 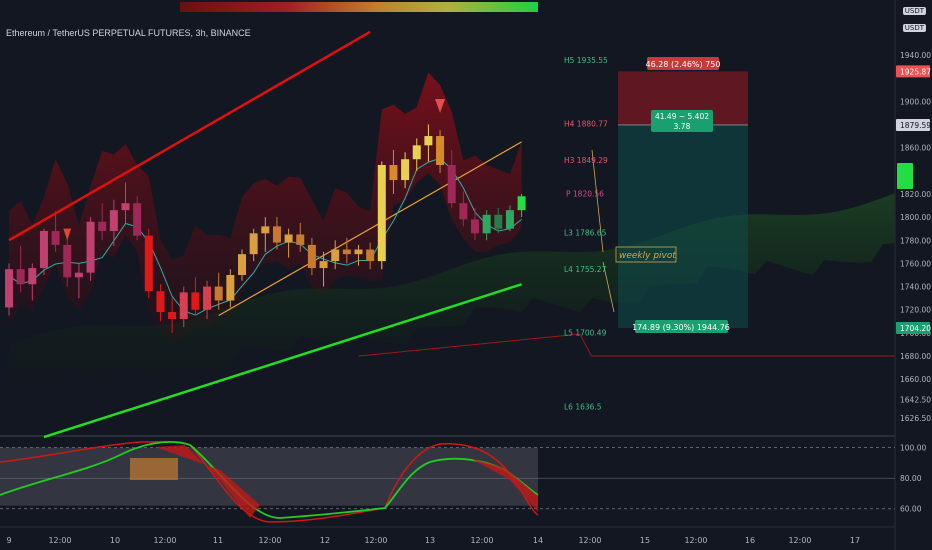 I want to click on oscillator-tick-label: 100.00, so click(x=913, y=448).